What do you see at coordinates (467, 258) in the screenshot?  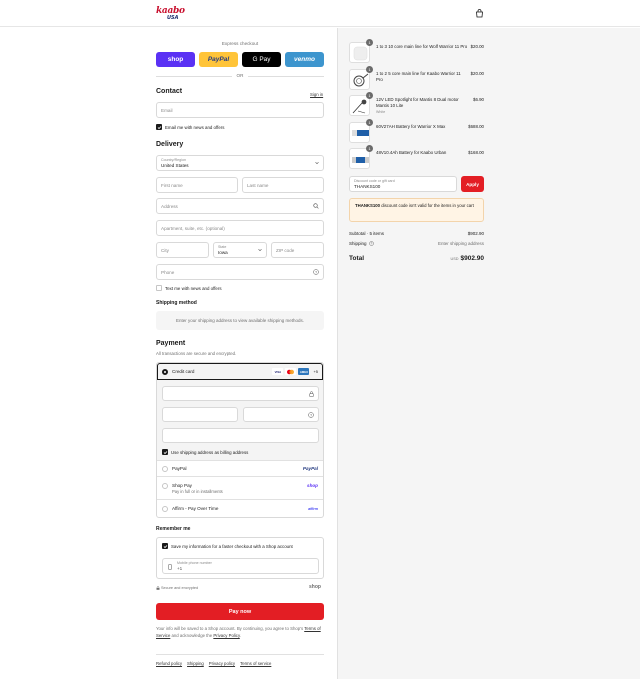 I see `total-amount: USD $902.90` at bounding box center [467, 258].